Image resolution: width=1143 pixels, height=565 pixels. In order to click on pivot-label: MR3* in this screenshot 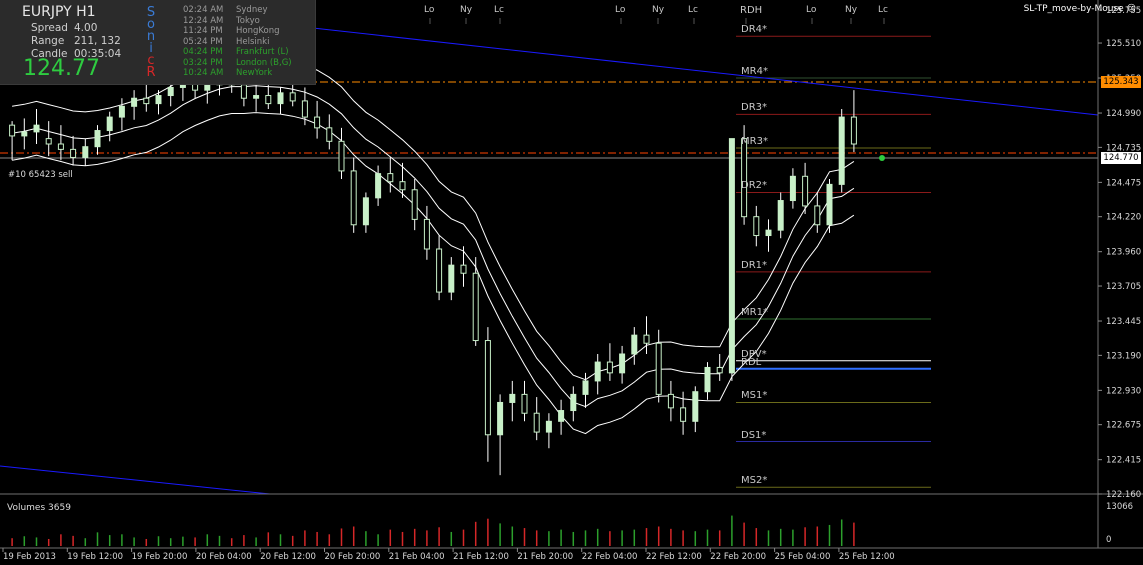, I will do `click(754, 142)`.